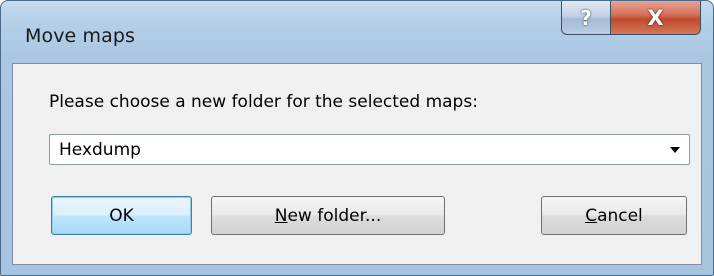 The height and width of the screenshot is (276, 714). I want to click on cancel-mnemonic: C, so click(591, 215).